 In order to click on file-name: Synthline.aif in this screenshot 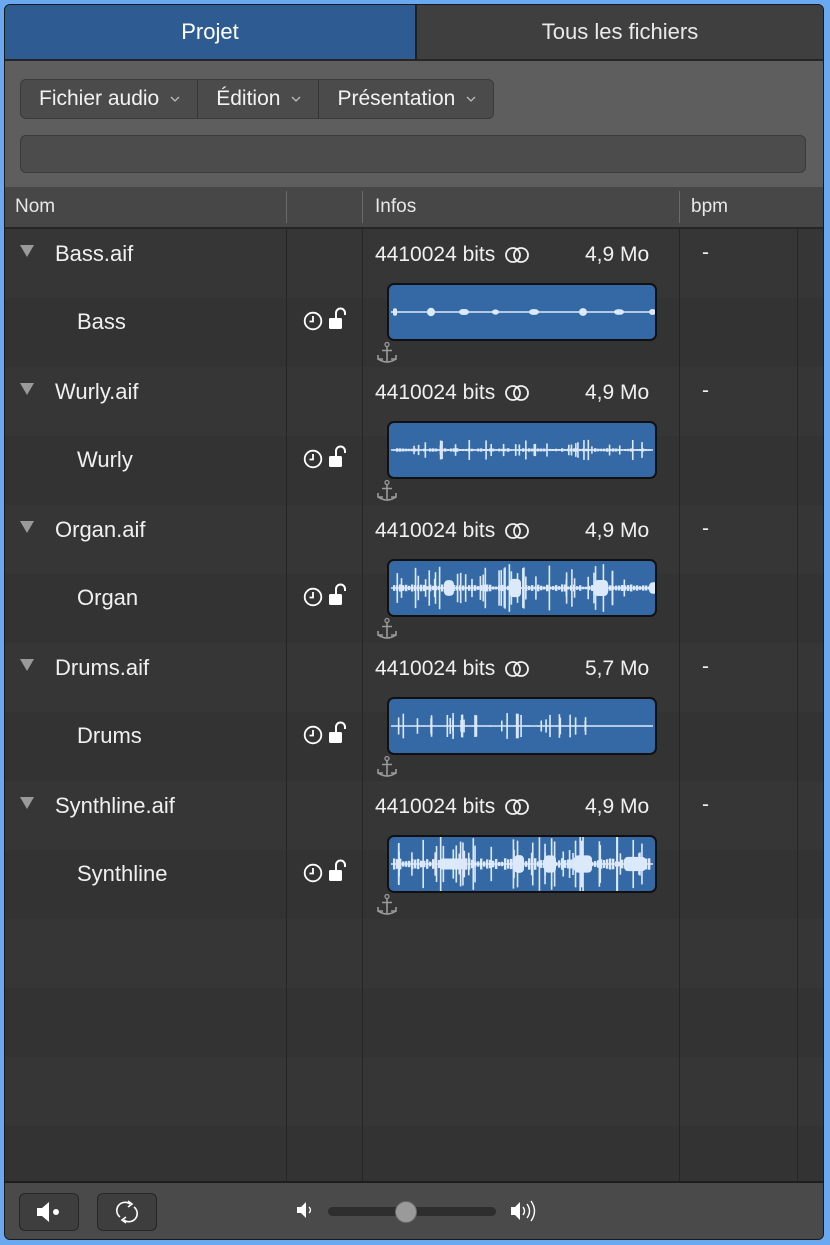, I will do `click(115, 805)`.